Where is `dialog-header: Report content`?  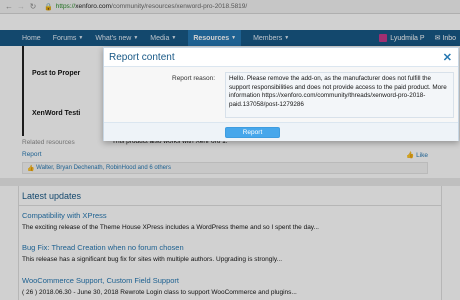 dialog-header: Report content is located at coordinates (281, 57).